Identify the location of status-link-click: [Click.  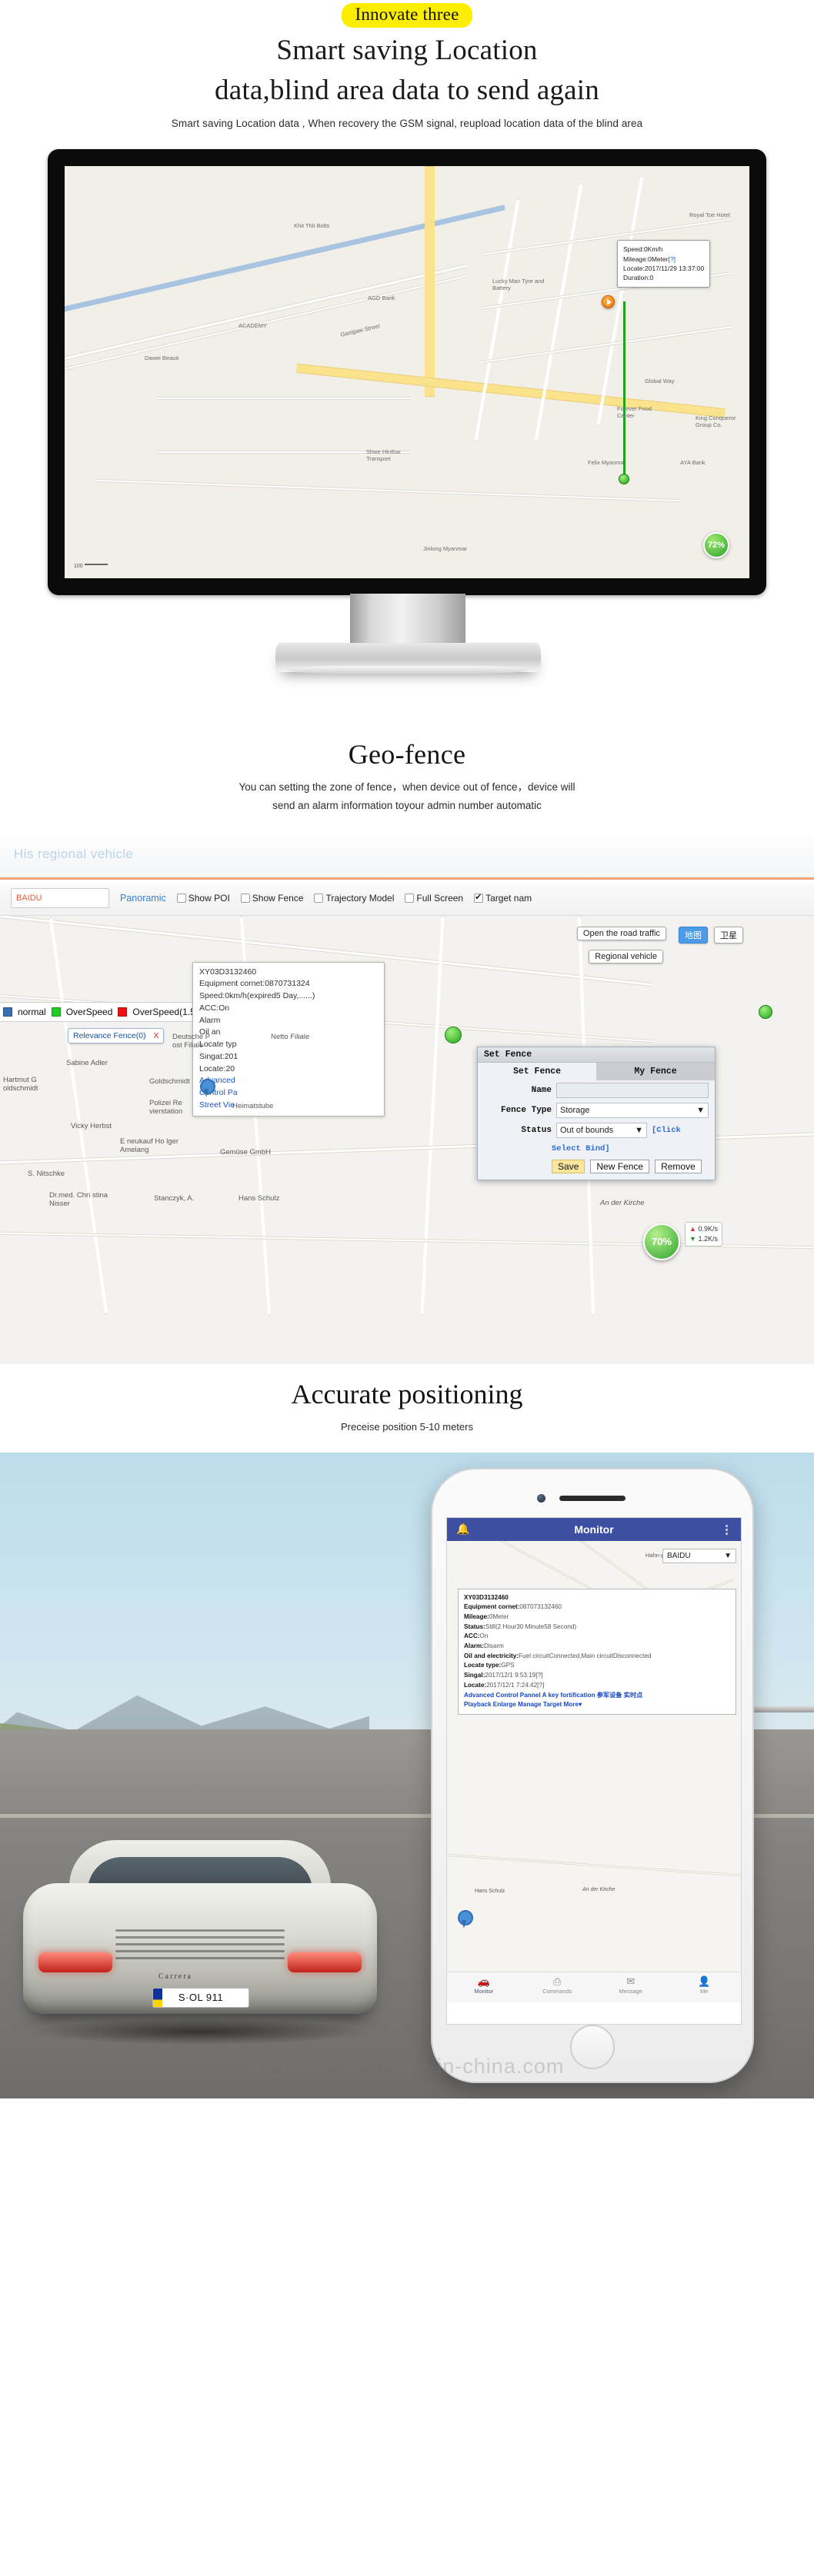
(666, 1130).